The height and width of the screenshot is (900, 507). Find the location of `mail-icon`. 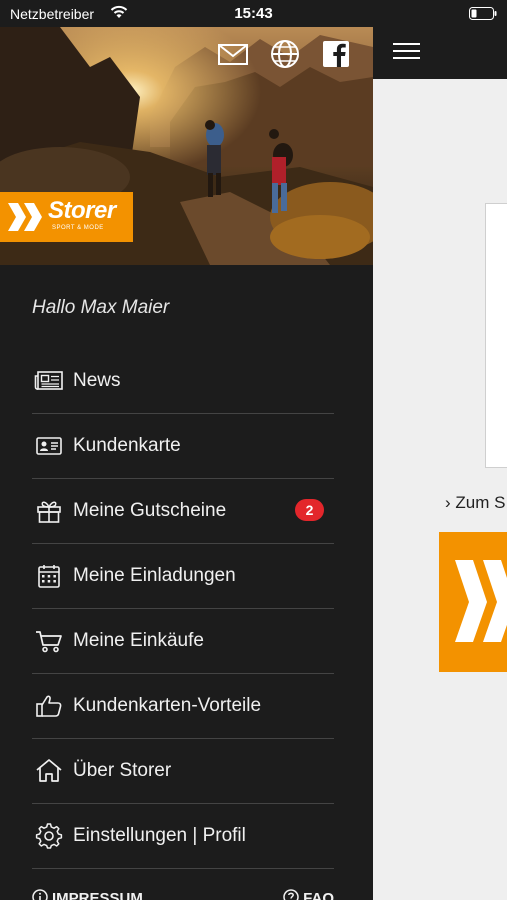

mail-icon is located at coordinates (233, 54).